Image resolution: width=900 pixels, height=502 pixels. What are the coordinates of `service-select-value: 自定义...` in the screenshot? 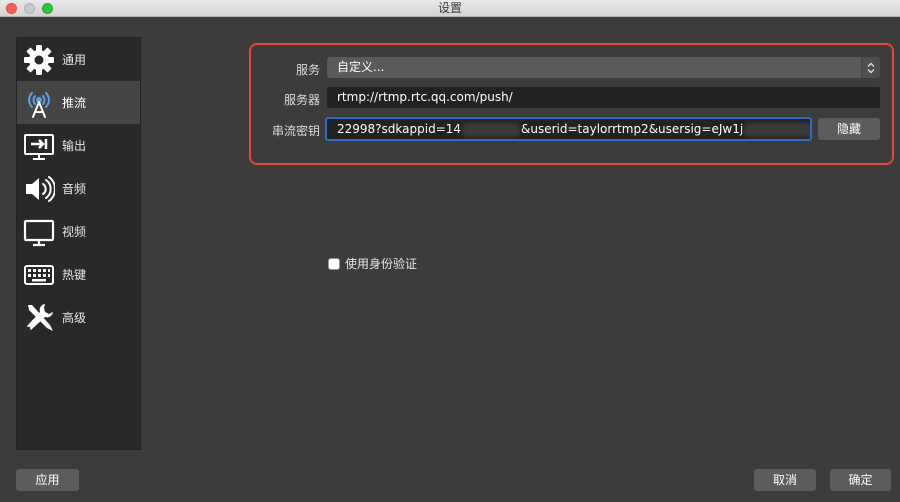 It's located at (361, 67).